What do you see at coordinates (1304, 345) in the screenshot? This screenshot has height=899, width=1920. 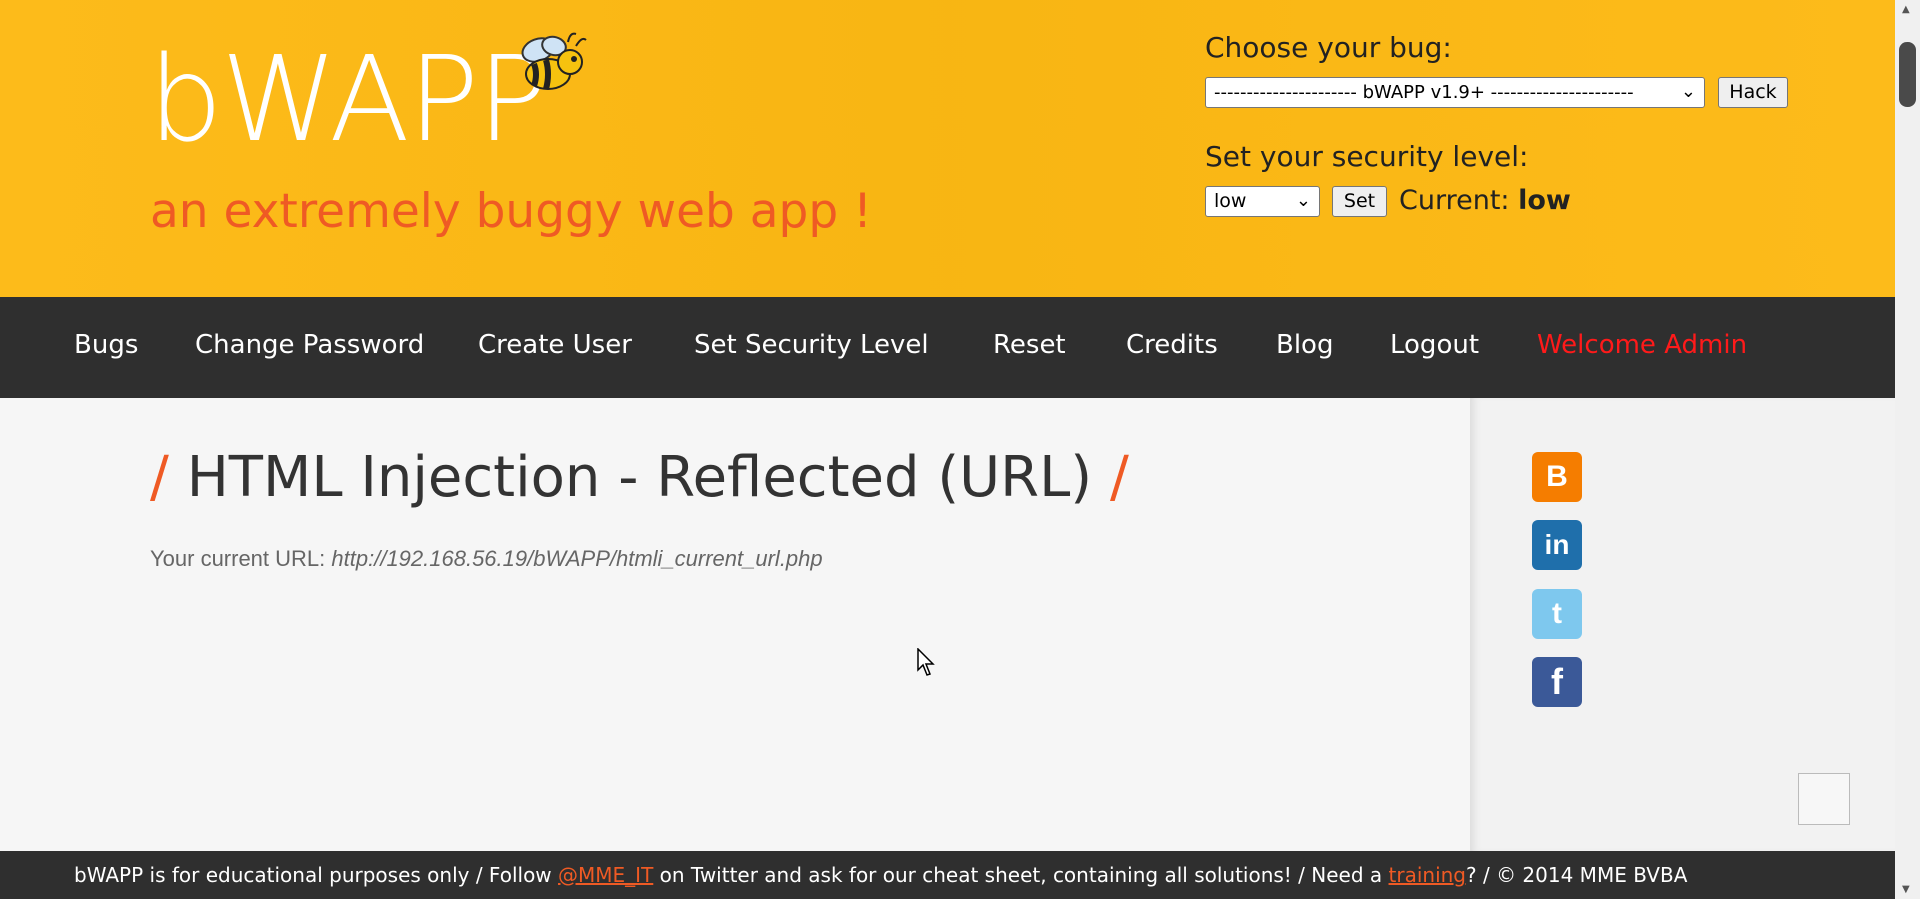 I see `nav-blog: Blog` at bounding box center [1304, 345].